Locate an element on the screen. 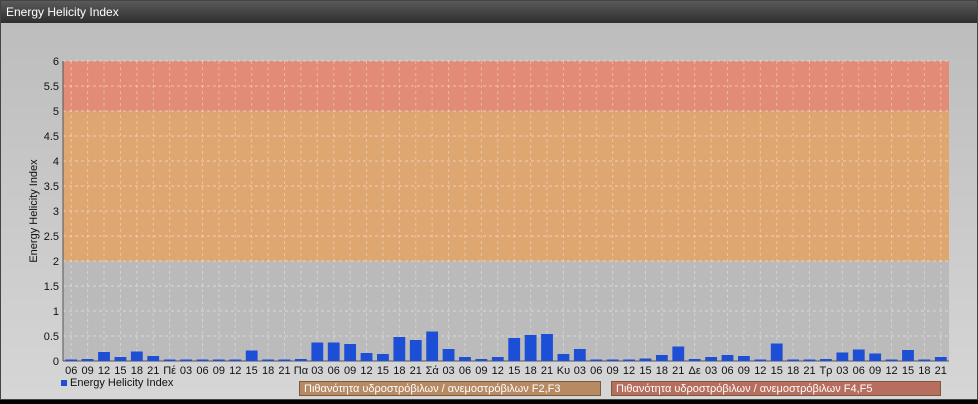 This screenshot has height=404, width=978. y-tick-label: 4 is located at coordinates (56, 162).